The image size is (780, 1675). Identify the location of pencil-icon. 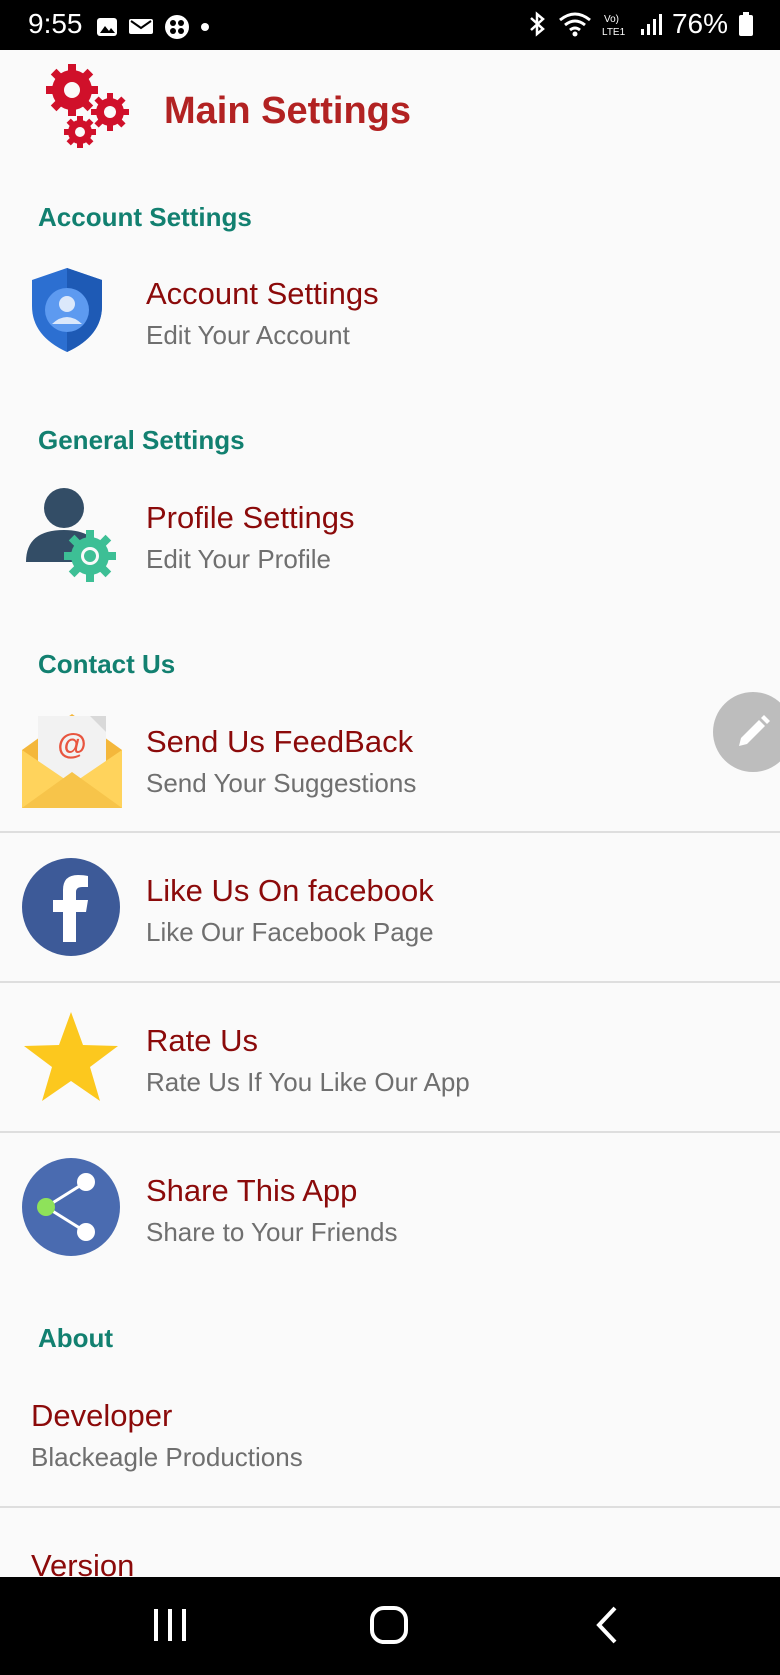
(754, 730).